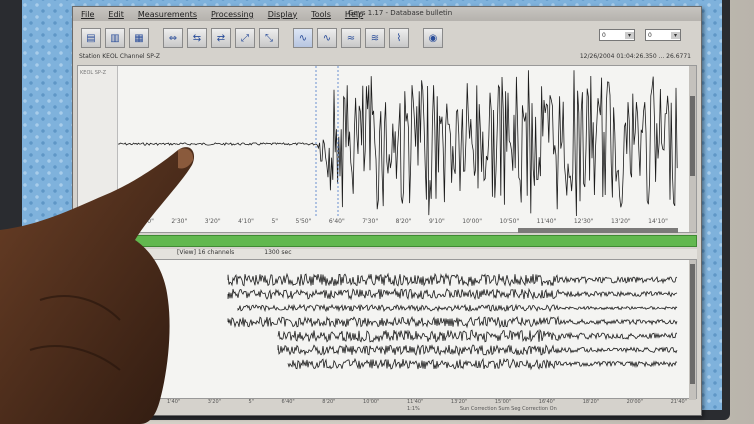 The image size is (754, 424). Describe the element at coordinates (221, 38) in the screenshot. I see `zoom-icon: ⇄` at that location.